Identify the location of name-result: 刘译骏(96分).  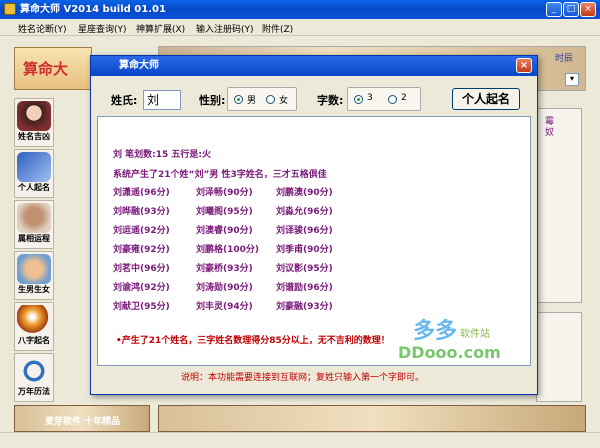
(304, 231).